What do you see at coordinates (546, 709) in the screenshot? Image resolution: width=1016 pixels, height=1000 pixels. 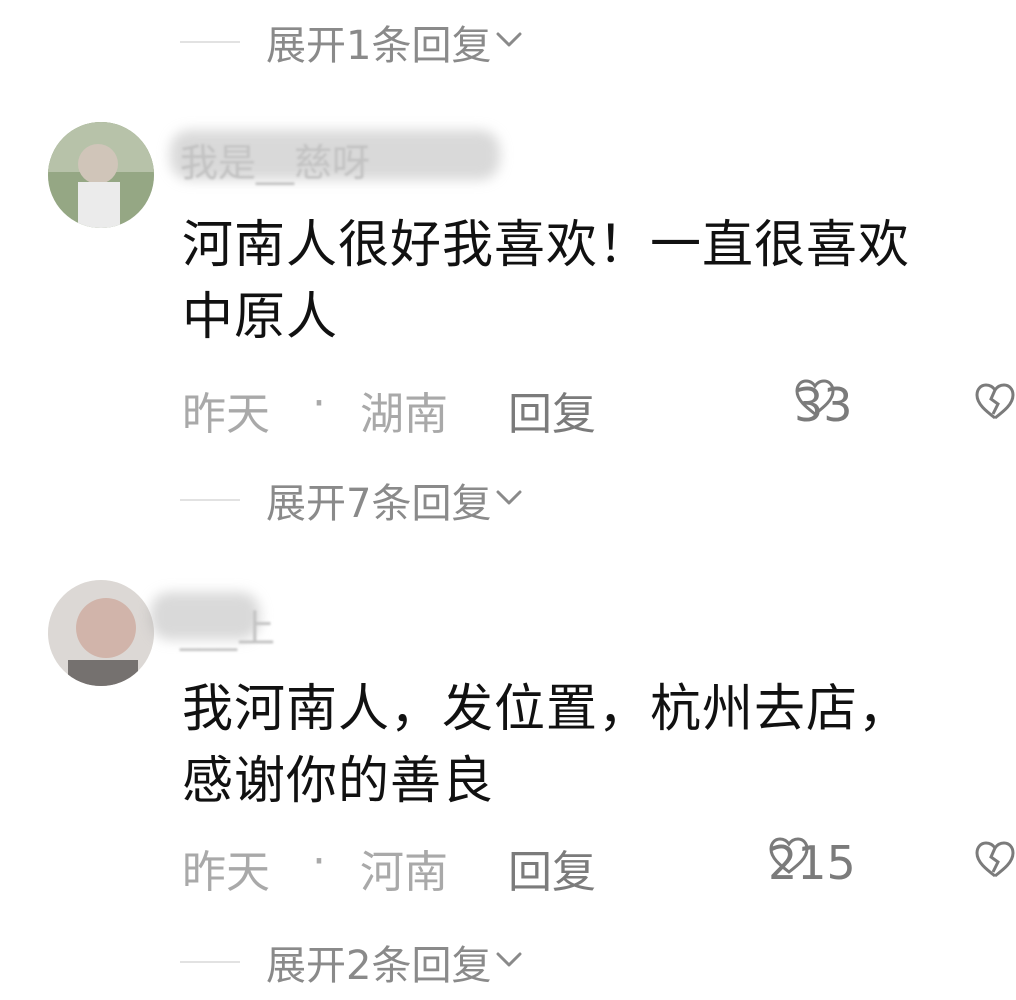 I see `comment-line: 我河南人，发位置，杭州去店，` at bounding box center [546, 709].